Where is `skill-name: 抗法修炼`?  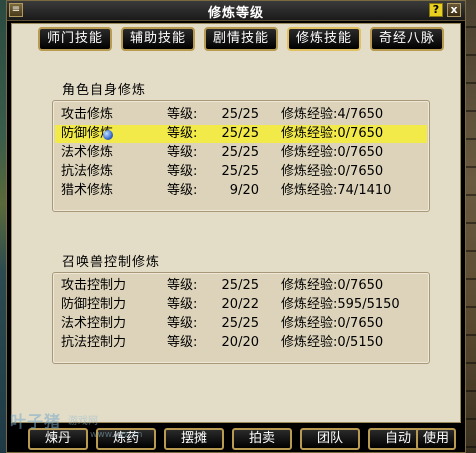
skill-name: 抗法修炼 is located at coordinates (87, 171).